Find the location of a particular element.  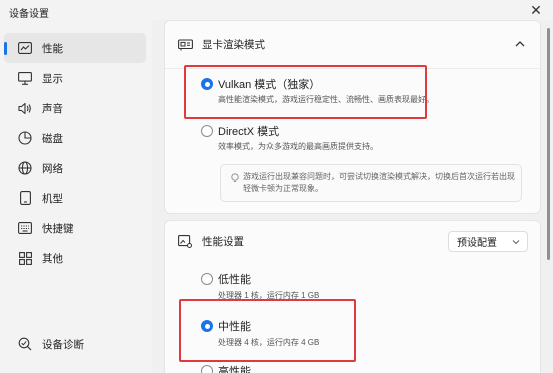

select-value: 预设配置 is located at coordinates (477, 243).